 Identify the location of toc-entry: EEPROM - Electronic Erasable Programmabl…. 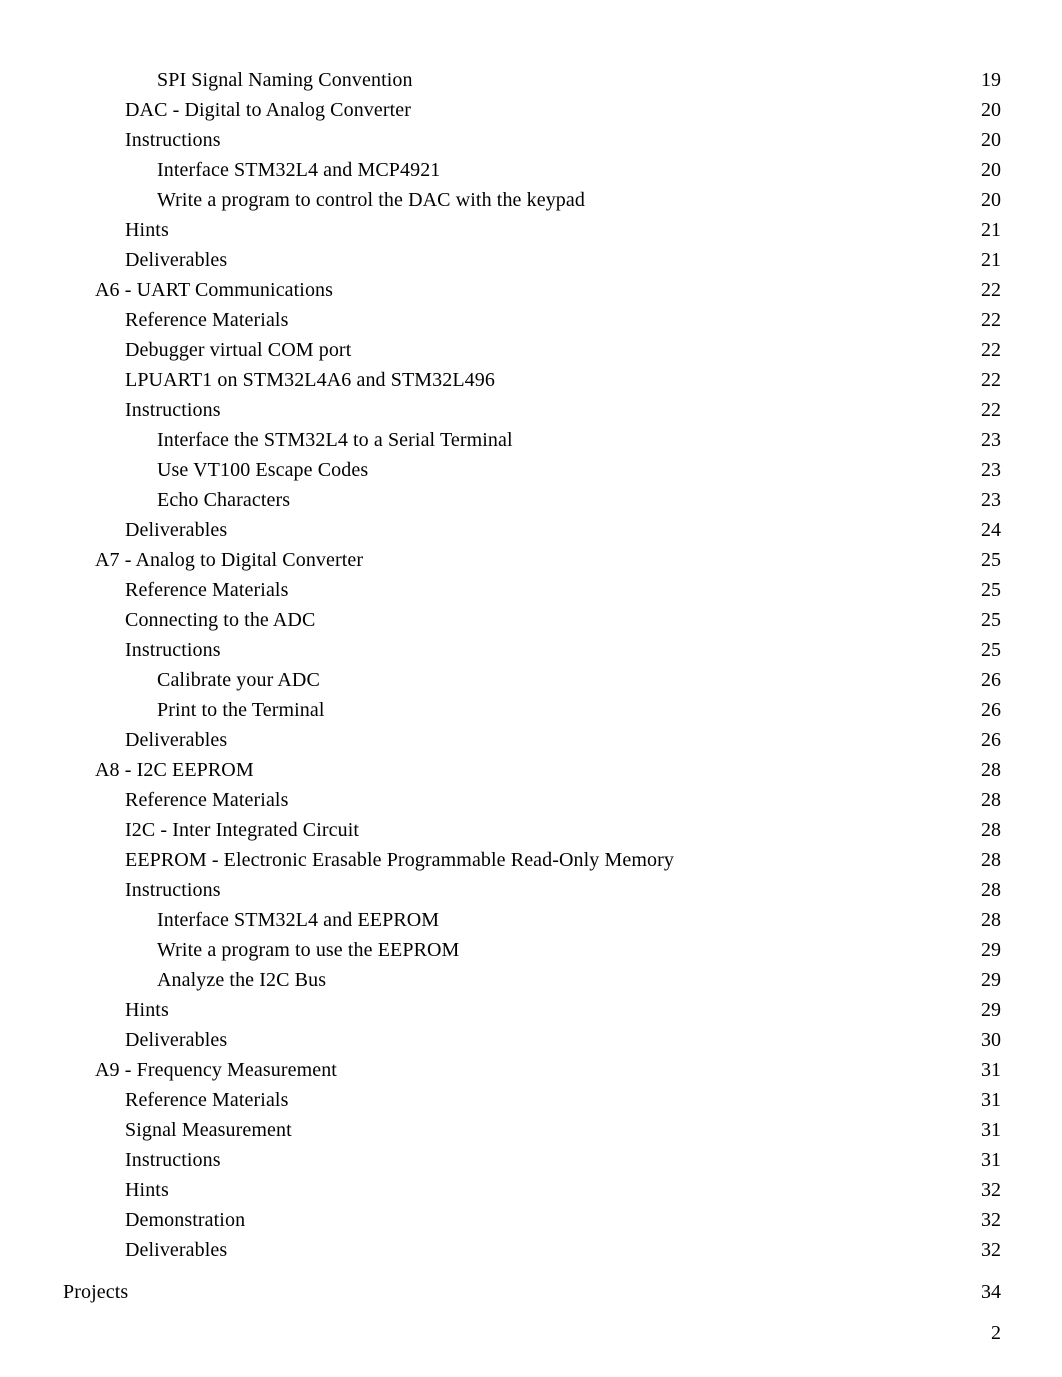
(531, 860).